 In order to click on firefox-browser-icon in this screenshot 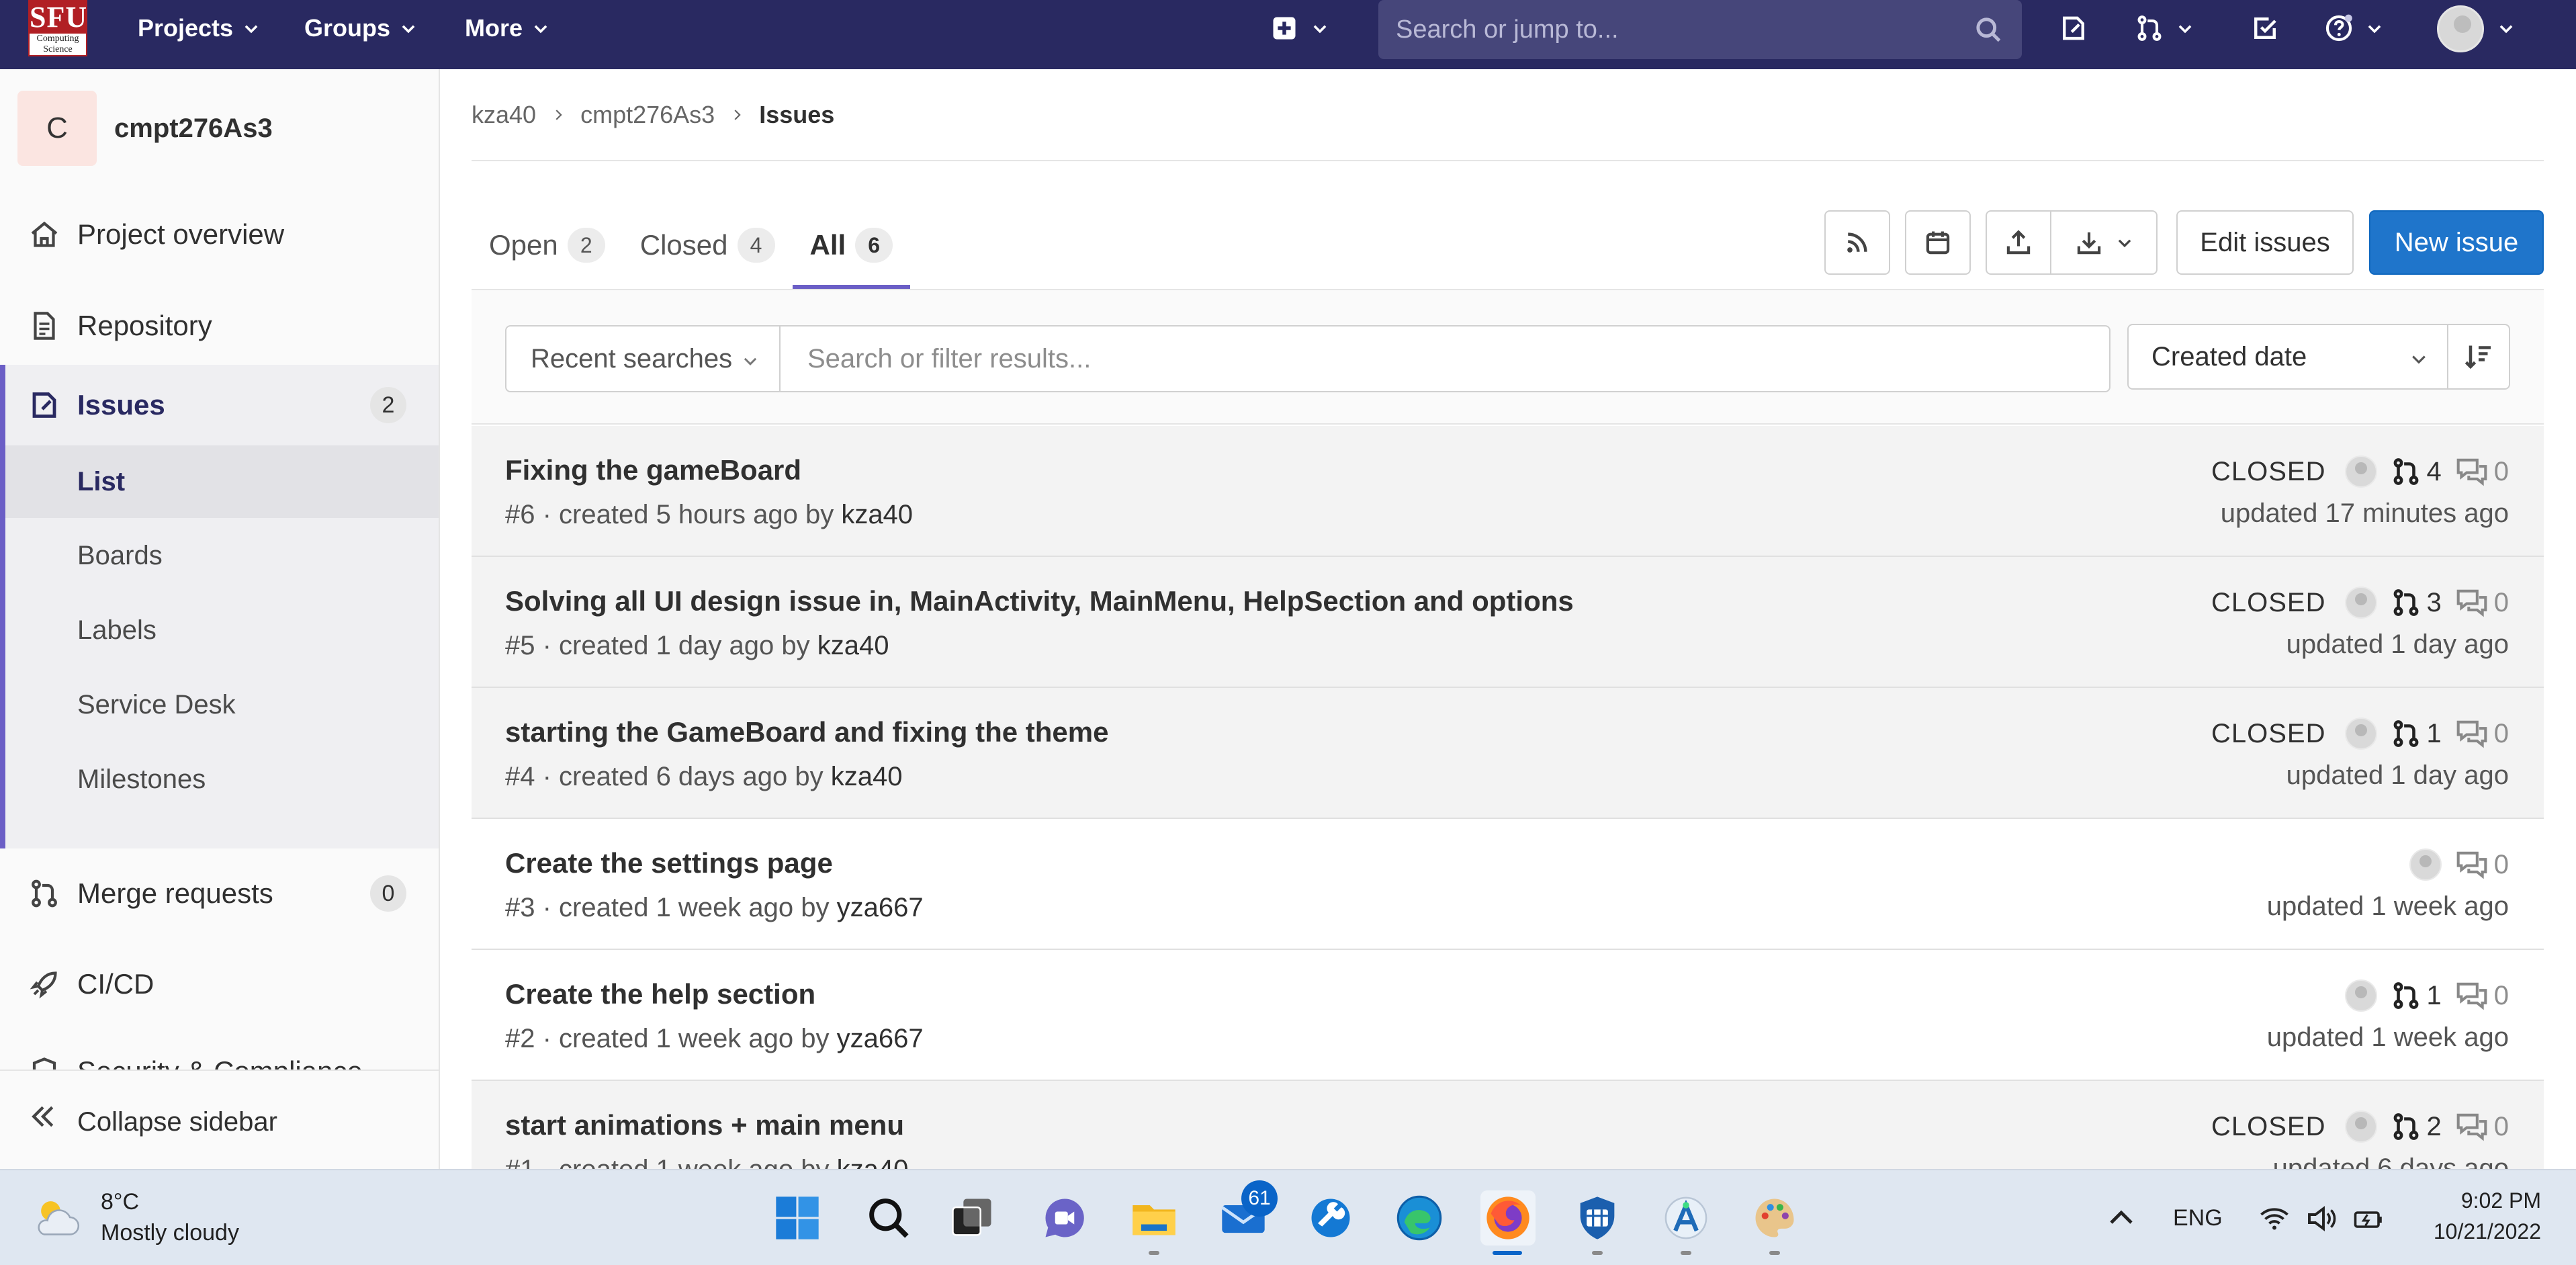, I will do `click(1508, 1218)`.